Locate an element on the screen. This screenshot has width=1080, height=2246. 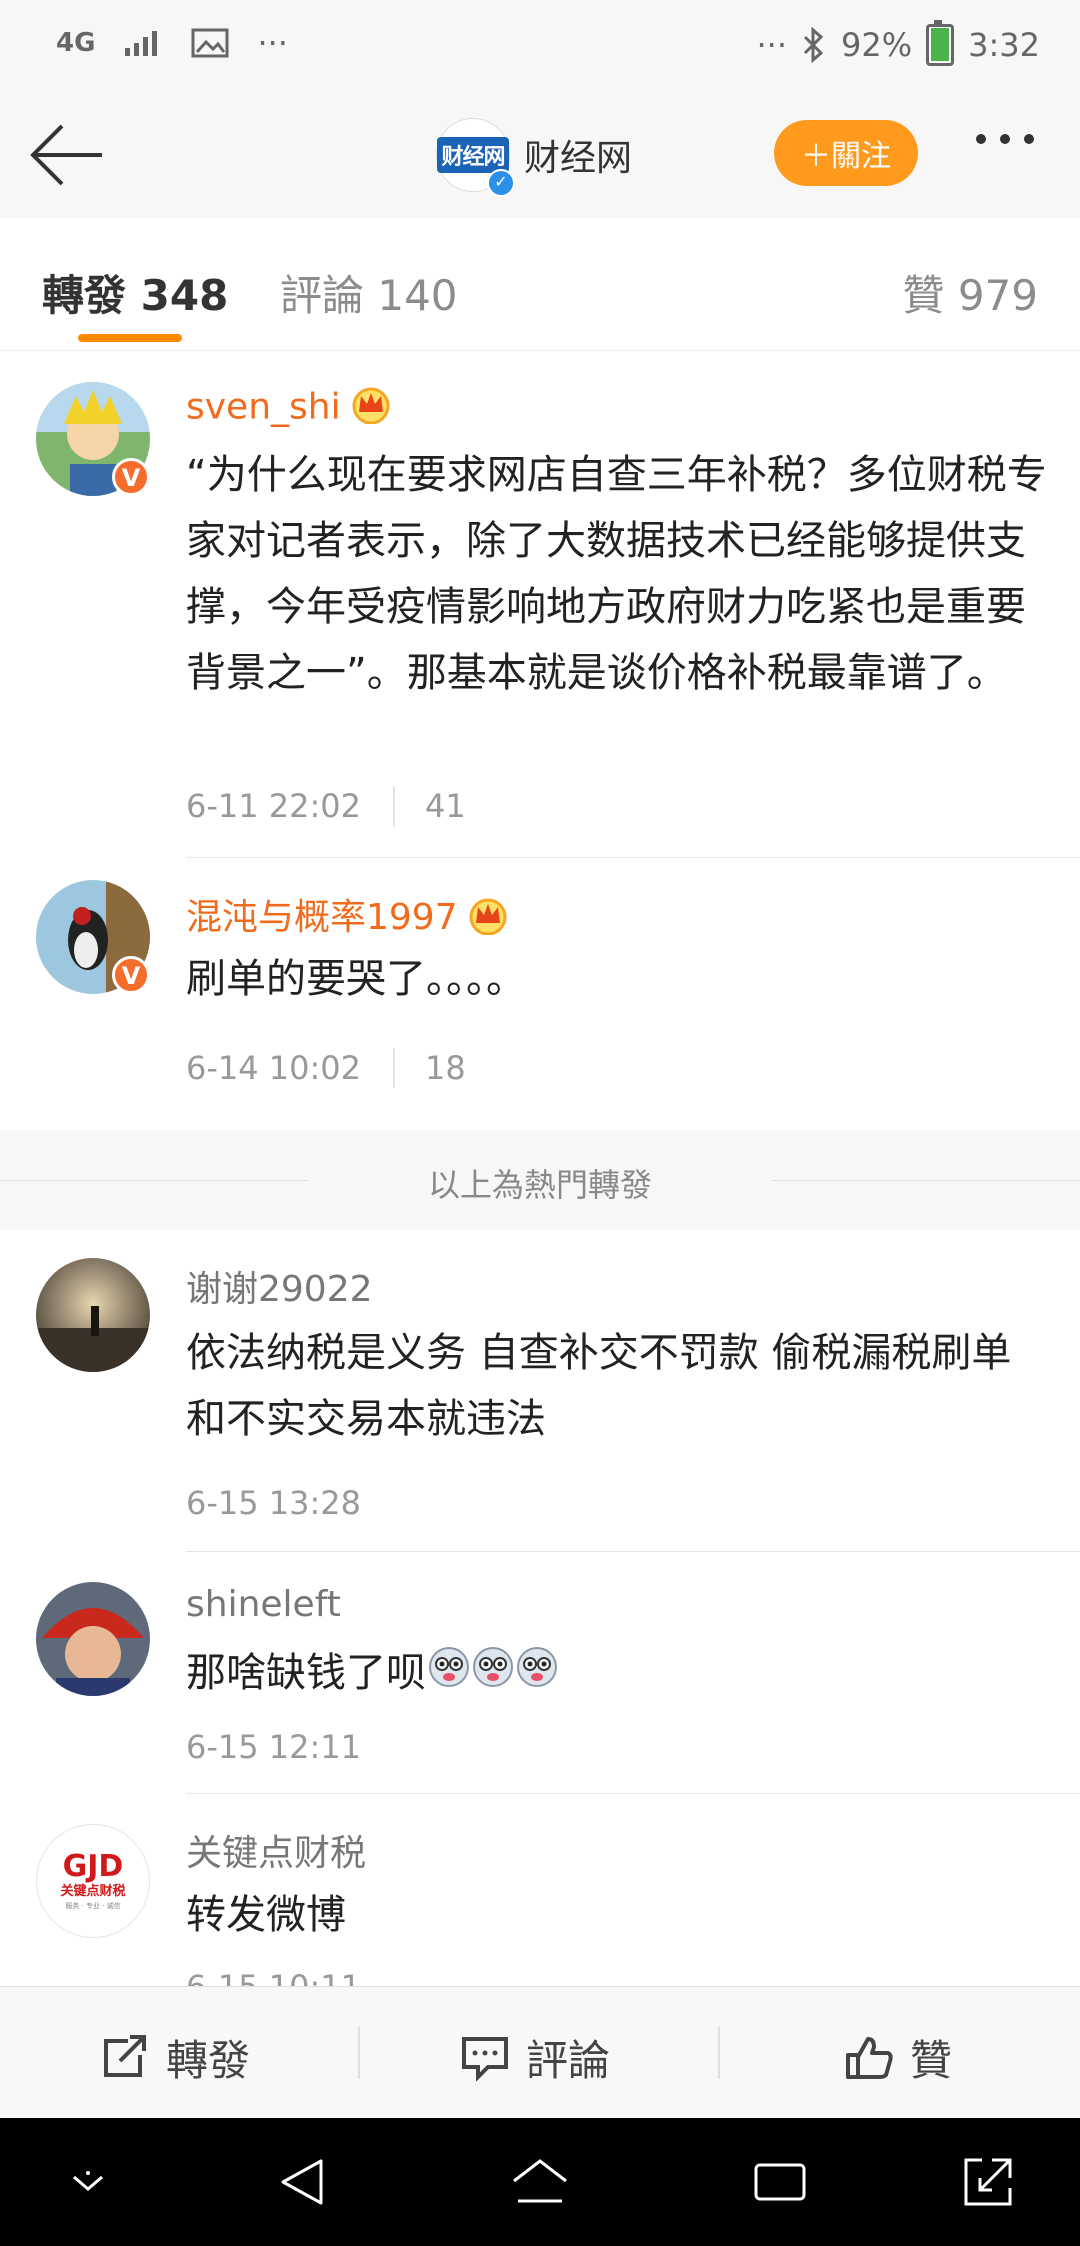
timestamp: 6-15 12:11 is located at coordinates (274, 1747).